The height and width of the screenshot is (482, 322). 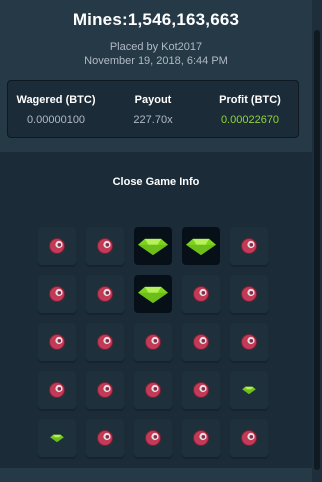 I want to click on game-title: Mines:1,546,163,663, so click(x=156, y=19).